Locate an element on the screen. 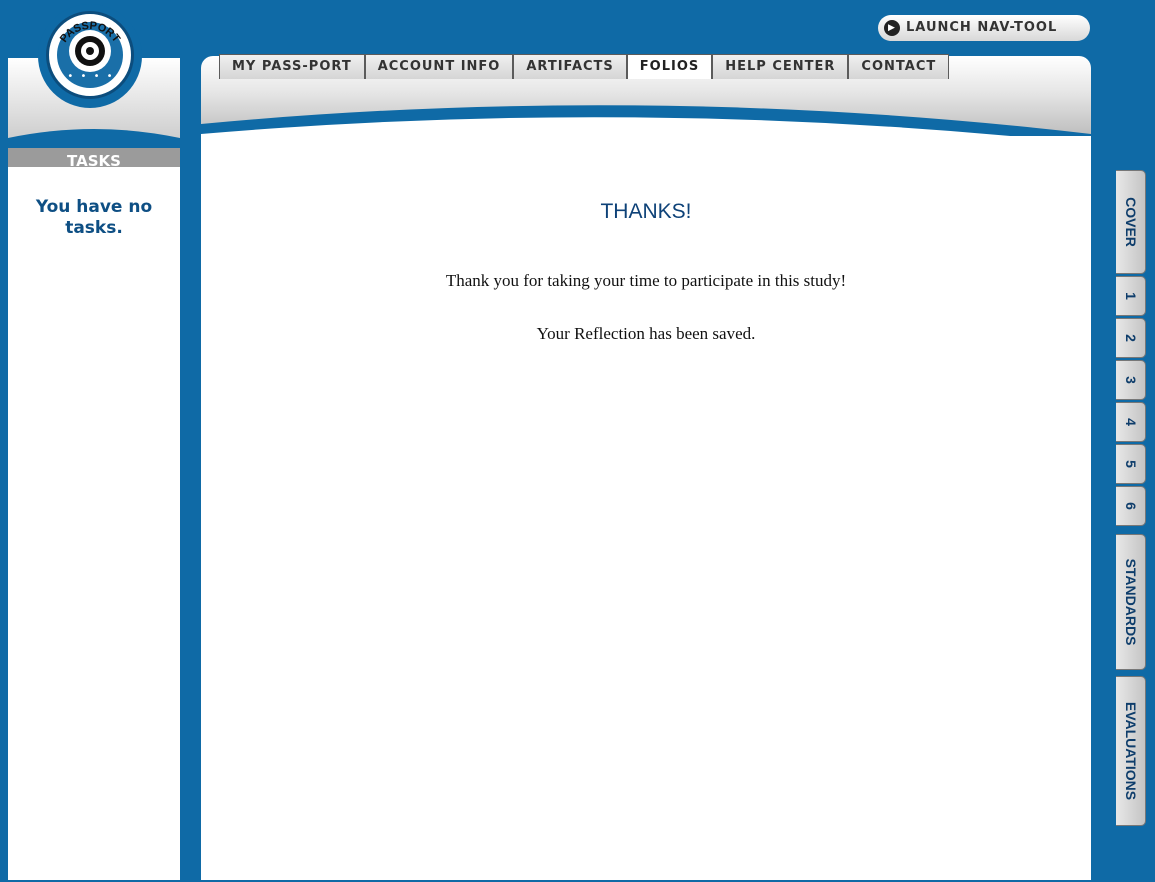 The width and height of the screenshot is (1155, 882). passport-logo: • • • • PASSPORT is located at coordinates (90, 55).